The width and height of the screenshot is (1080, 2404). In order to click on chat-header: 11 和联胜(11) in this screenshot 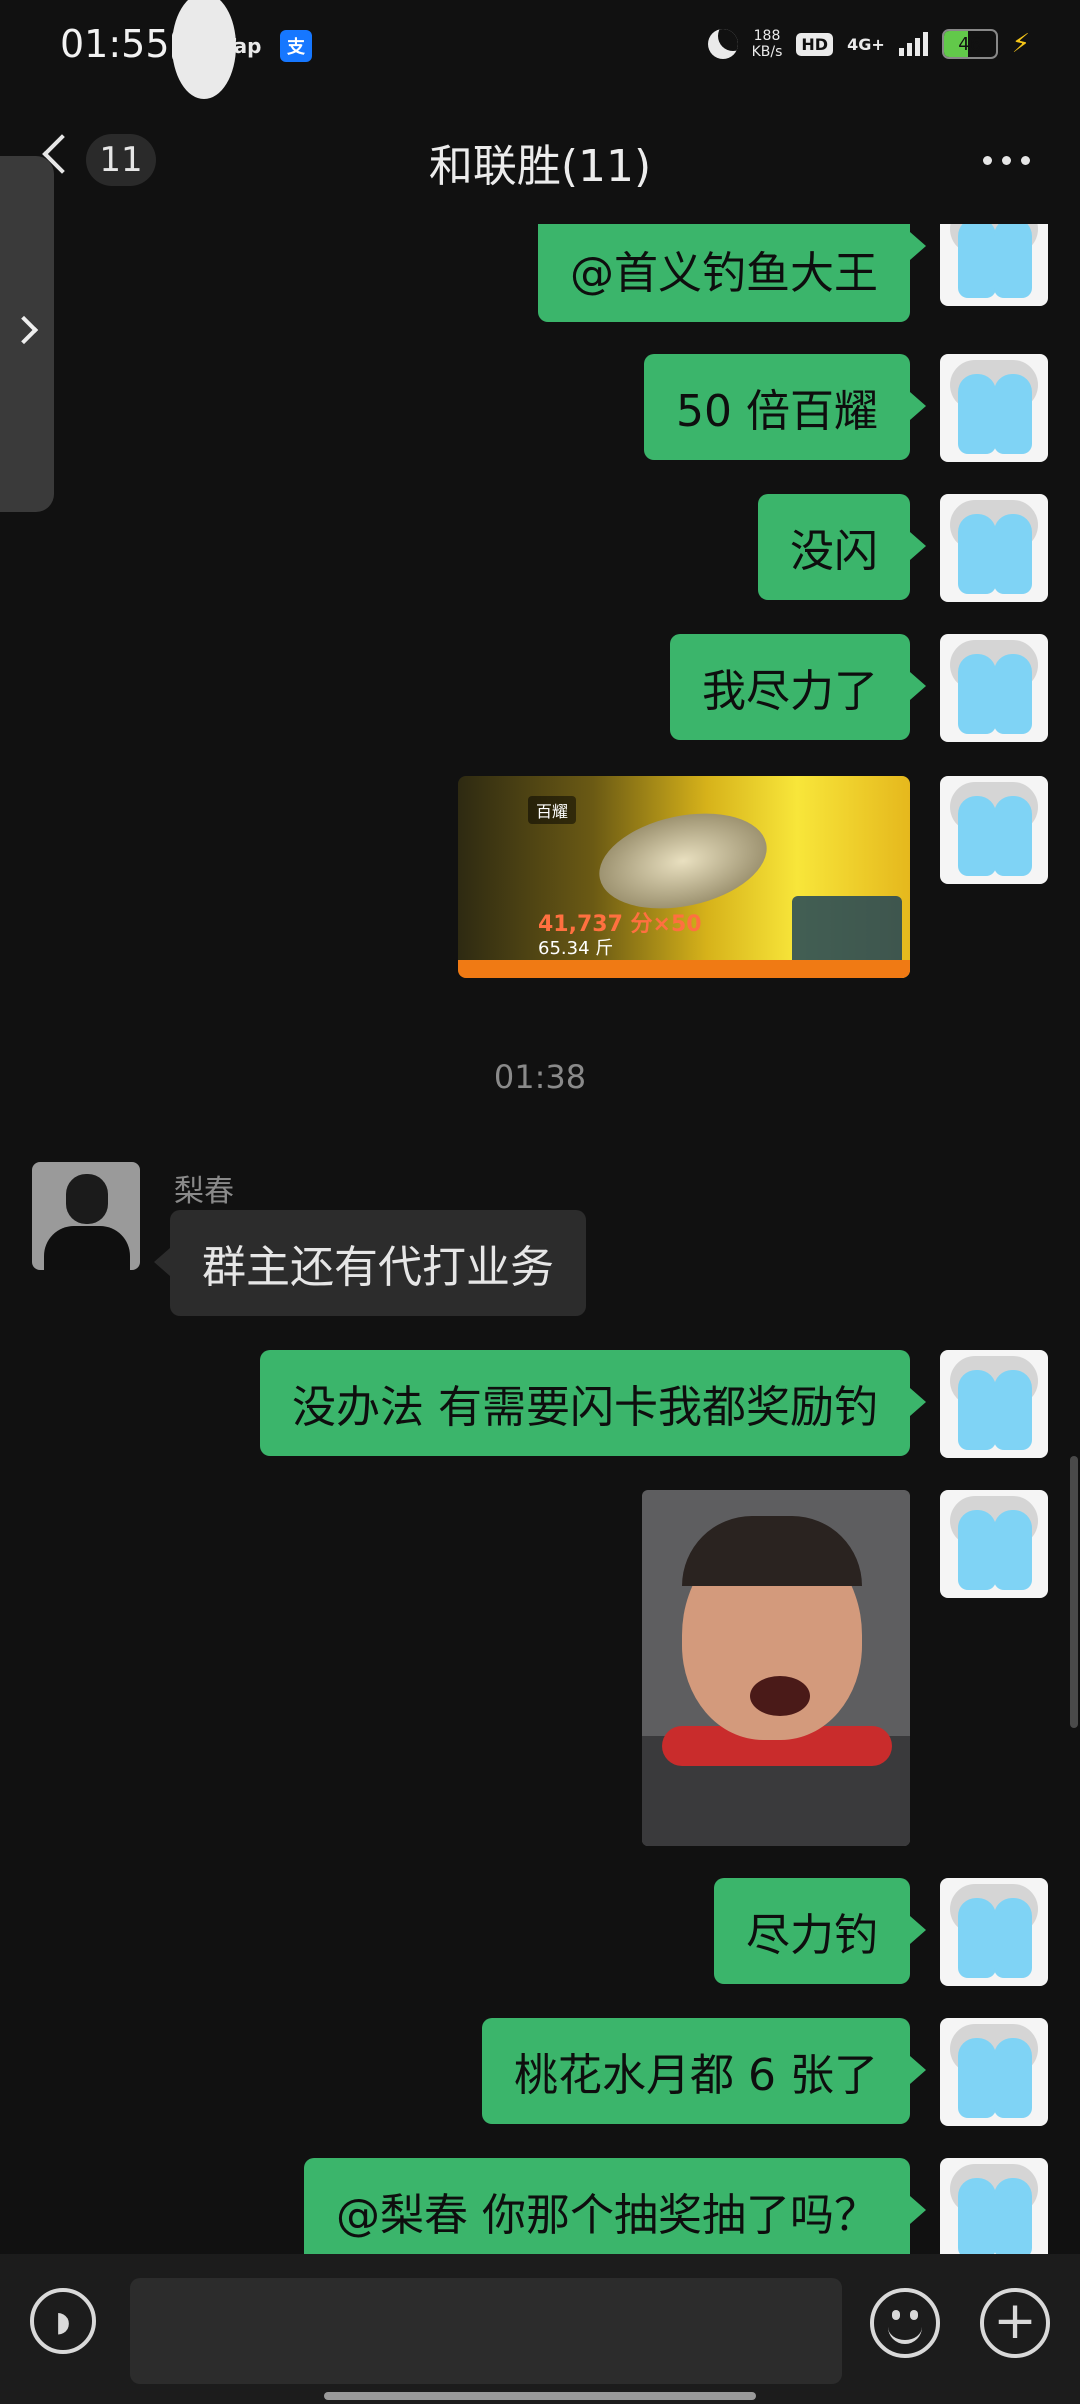, I will do `click(540, 162)`.